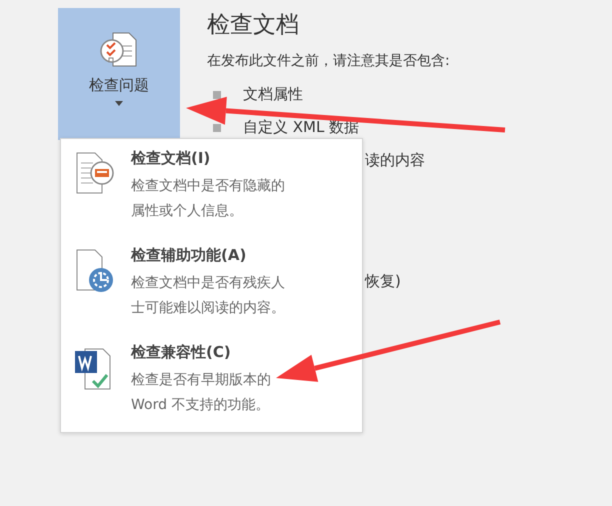 This screenshot has width=612, height=506. Describe the element at coordinates (253, 25) in the screenshot. I see `panel-title: 检查文档` at that location.